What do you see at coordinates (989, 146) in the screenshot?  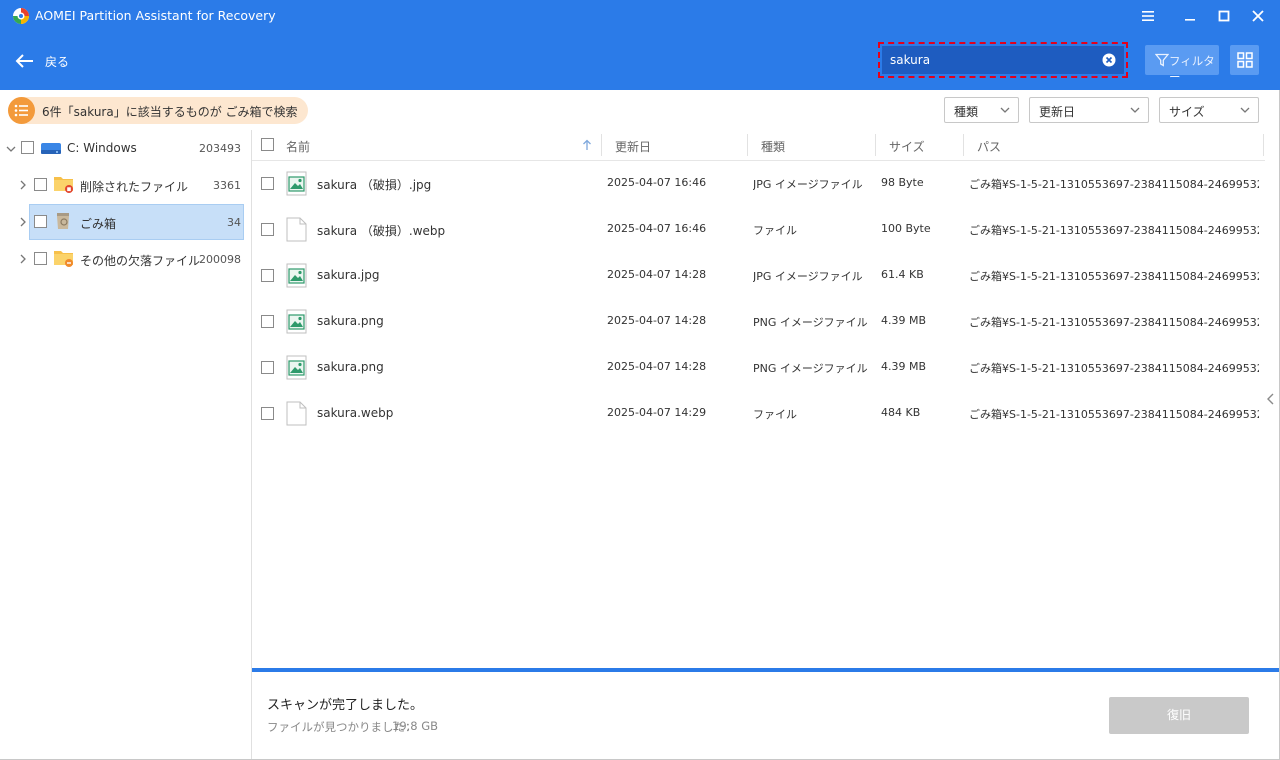 I see `column-path: パス` at bounding box center [989, 146].